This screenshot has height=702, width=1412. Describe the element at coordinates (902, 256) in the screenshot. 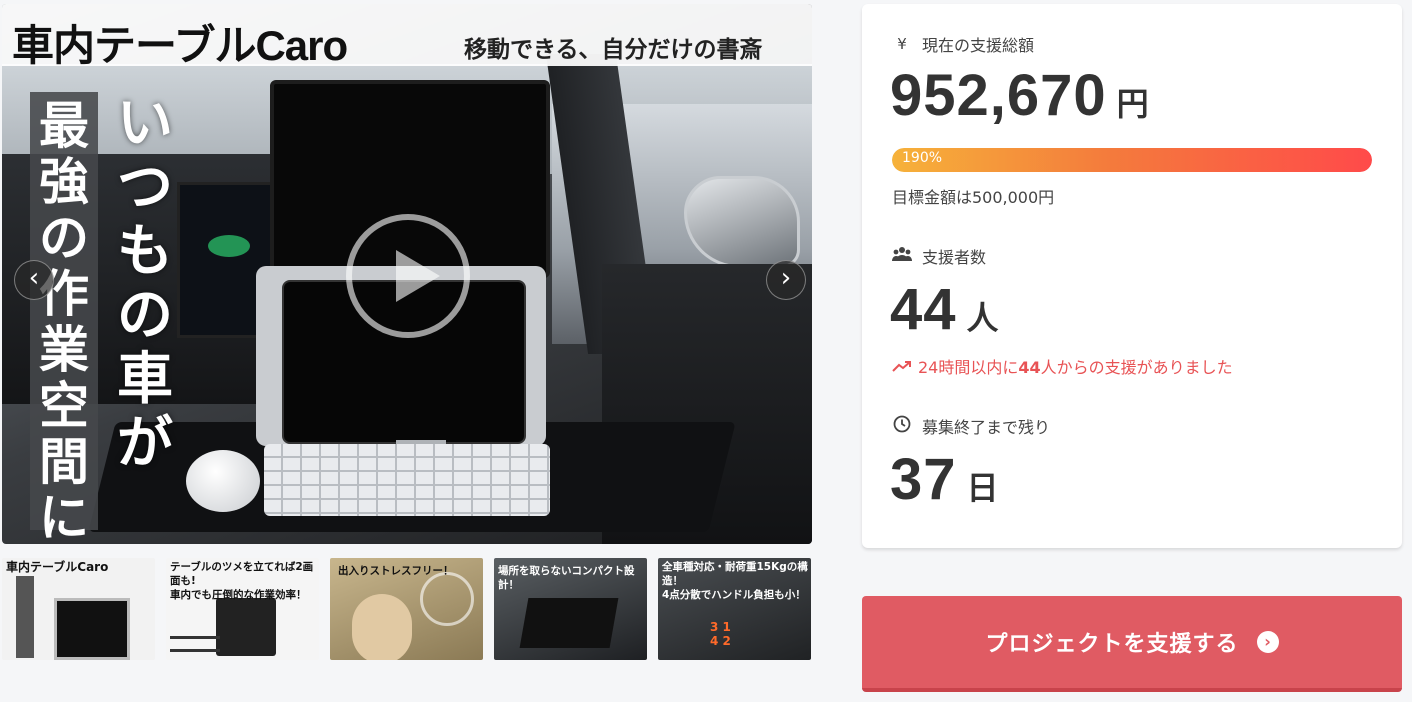

I see `users-icon` at that location.